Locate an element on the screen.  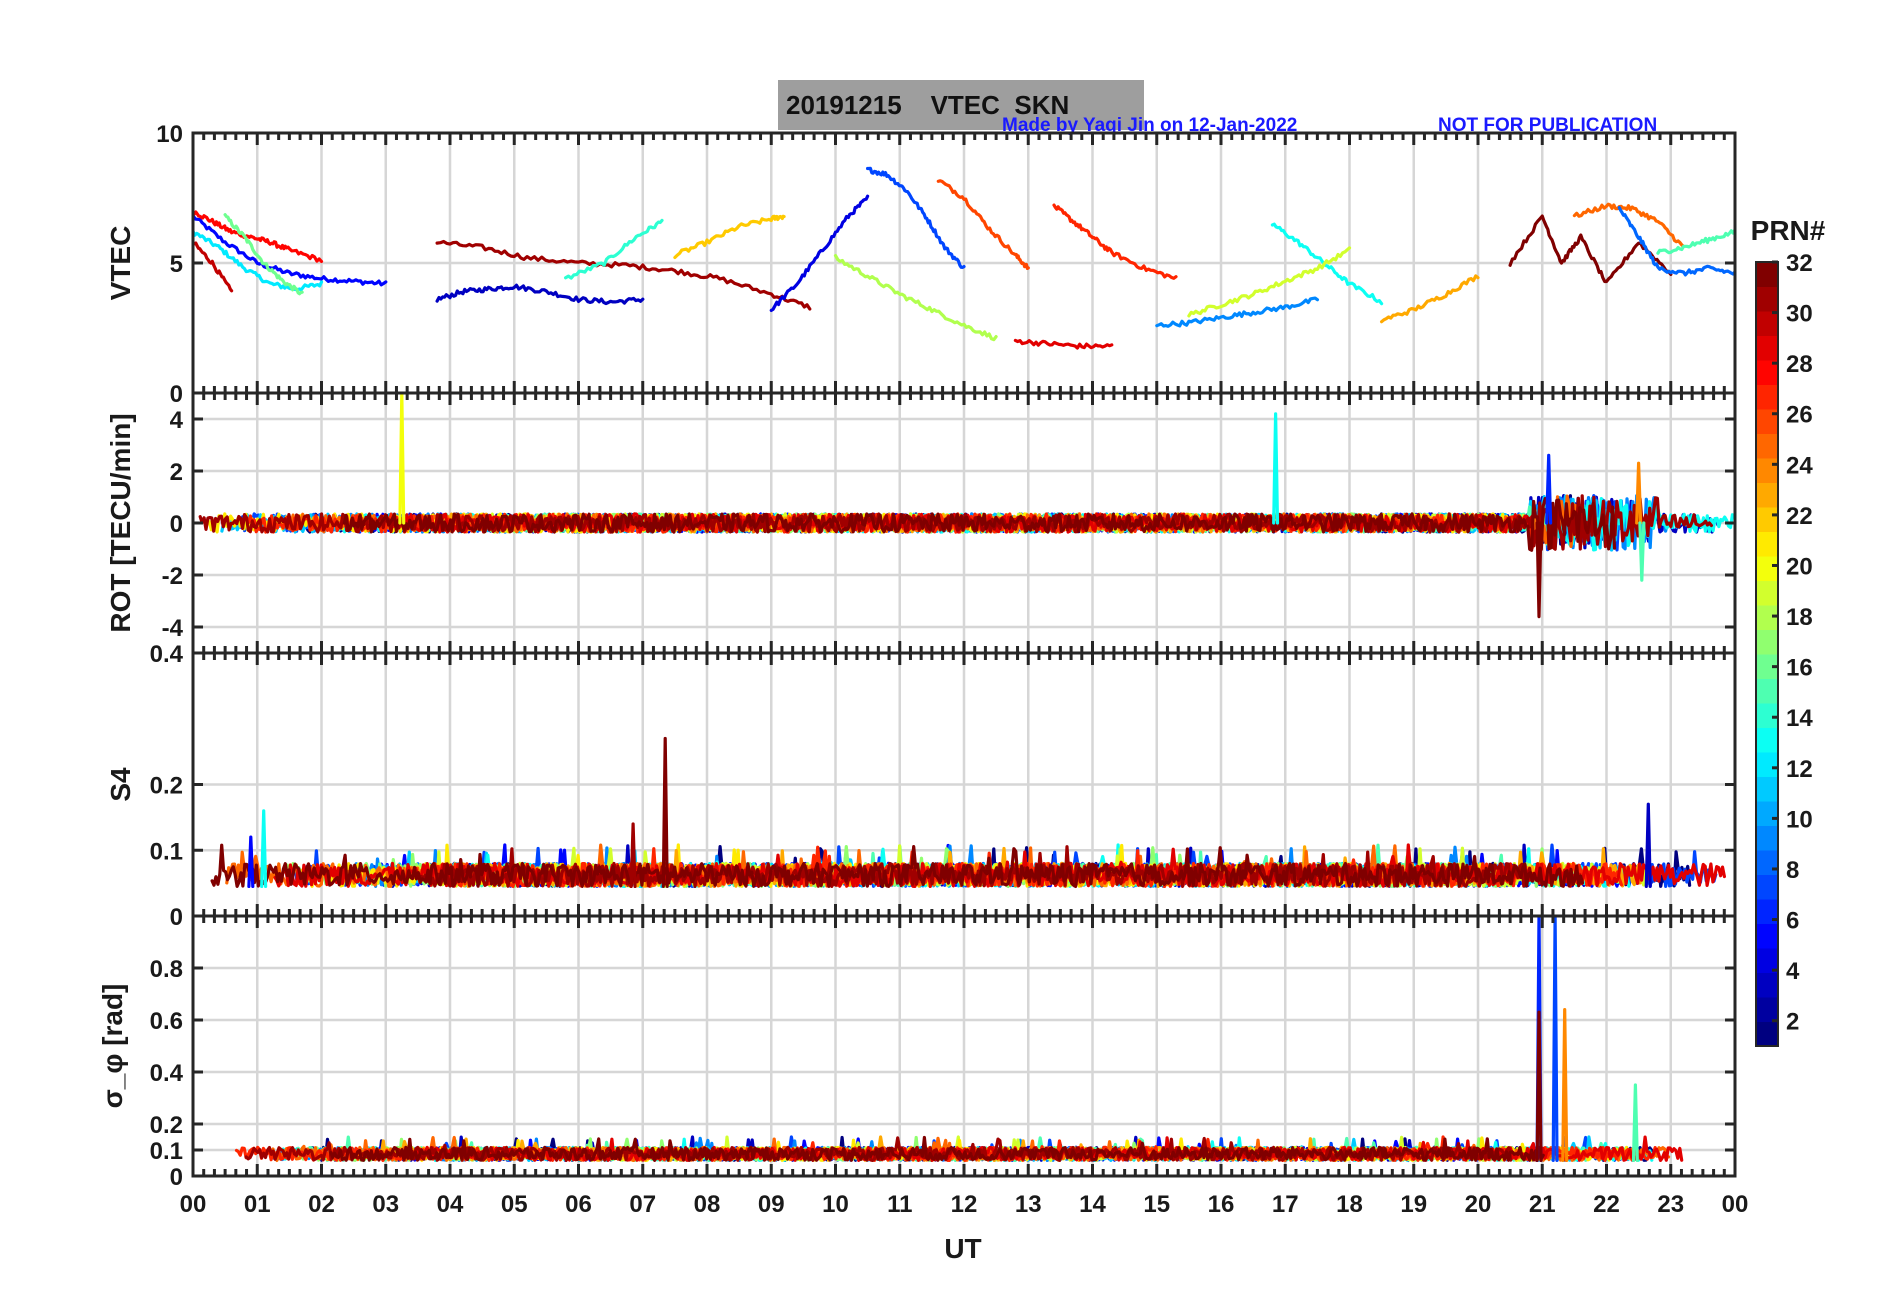
x-tick-label: 18 is located at coordinates (1349, 1204).